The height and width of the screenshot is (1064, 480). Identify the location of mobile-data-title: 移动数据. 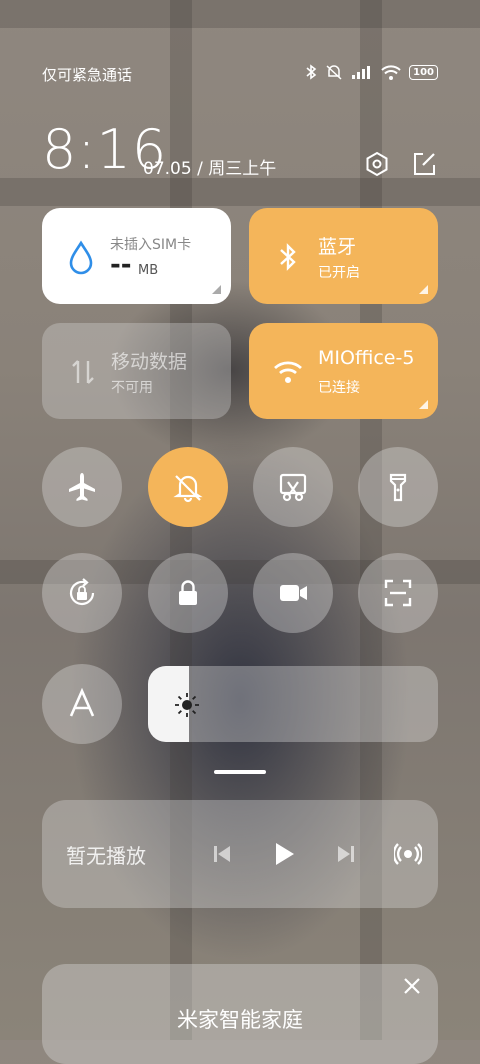
(149, 362).